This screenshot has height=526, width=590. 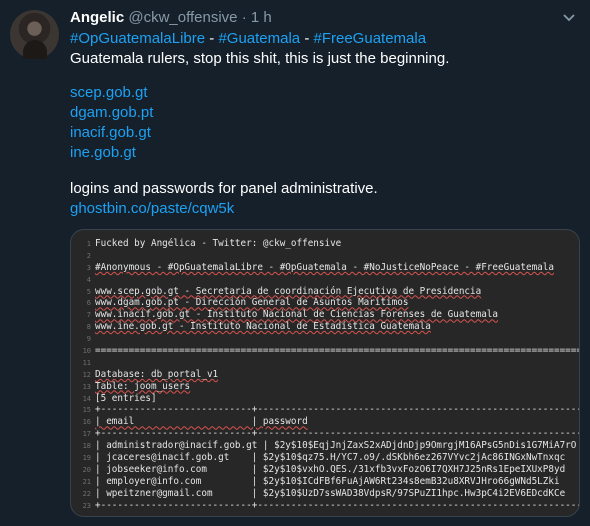 I want to click on tweet-header: Angelic @ckw_offensive · 1 h, so click(x=171, y=18).